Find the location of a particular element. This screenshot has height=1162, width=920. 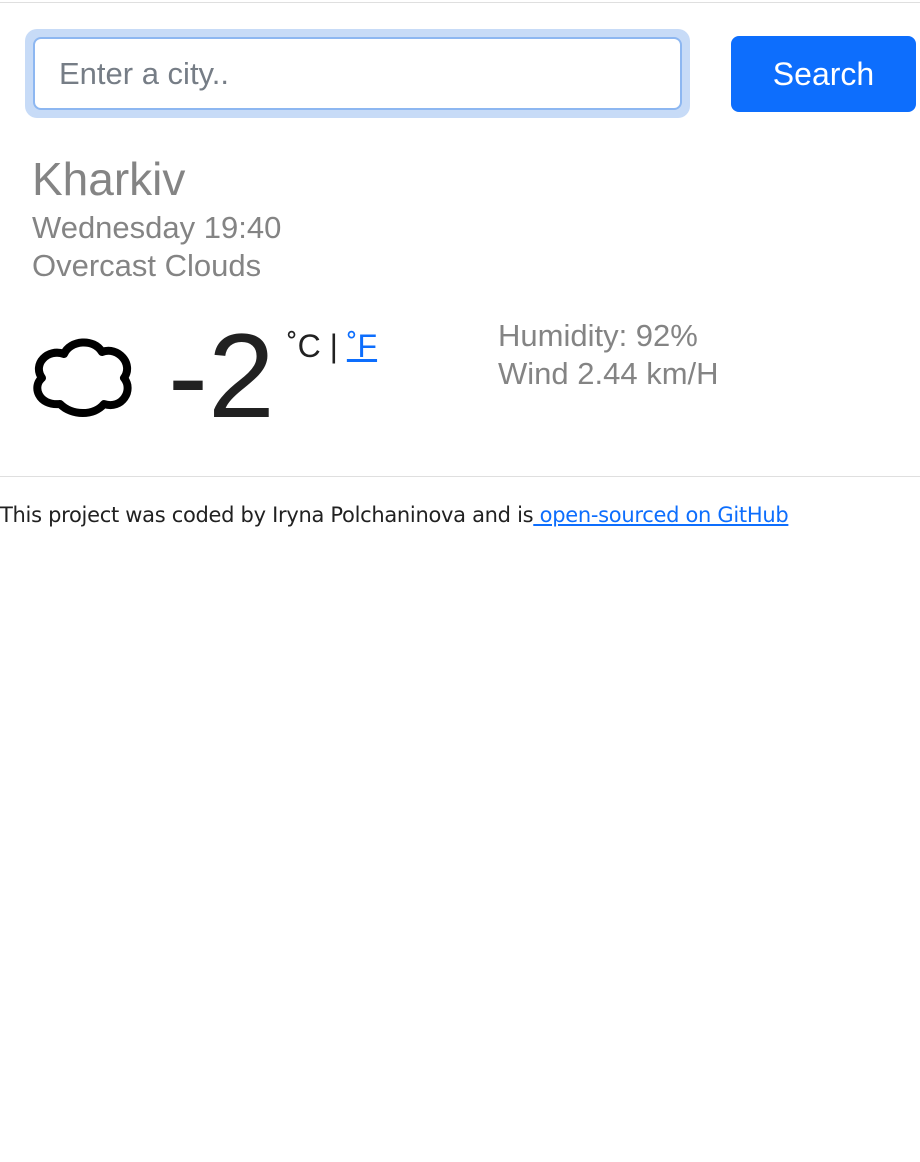

weather-description: Overcast Clouds is located at coordinates (147, 265).